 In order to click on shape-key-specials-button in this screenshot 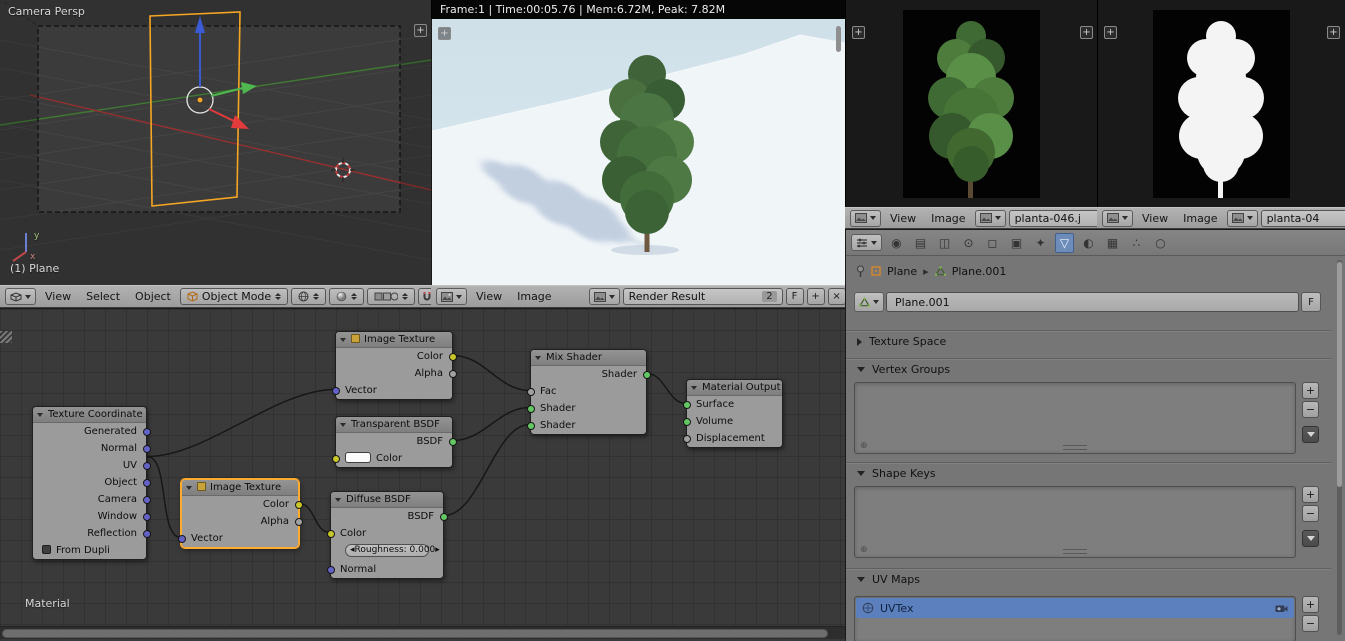, I will do `click(1310, 538)`.